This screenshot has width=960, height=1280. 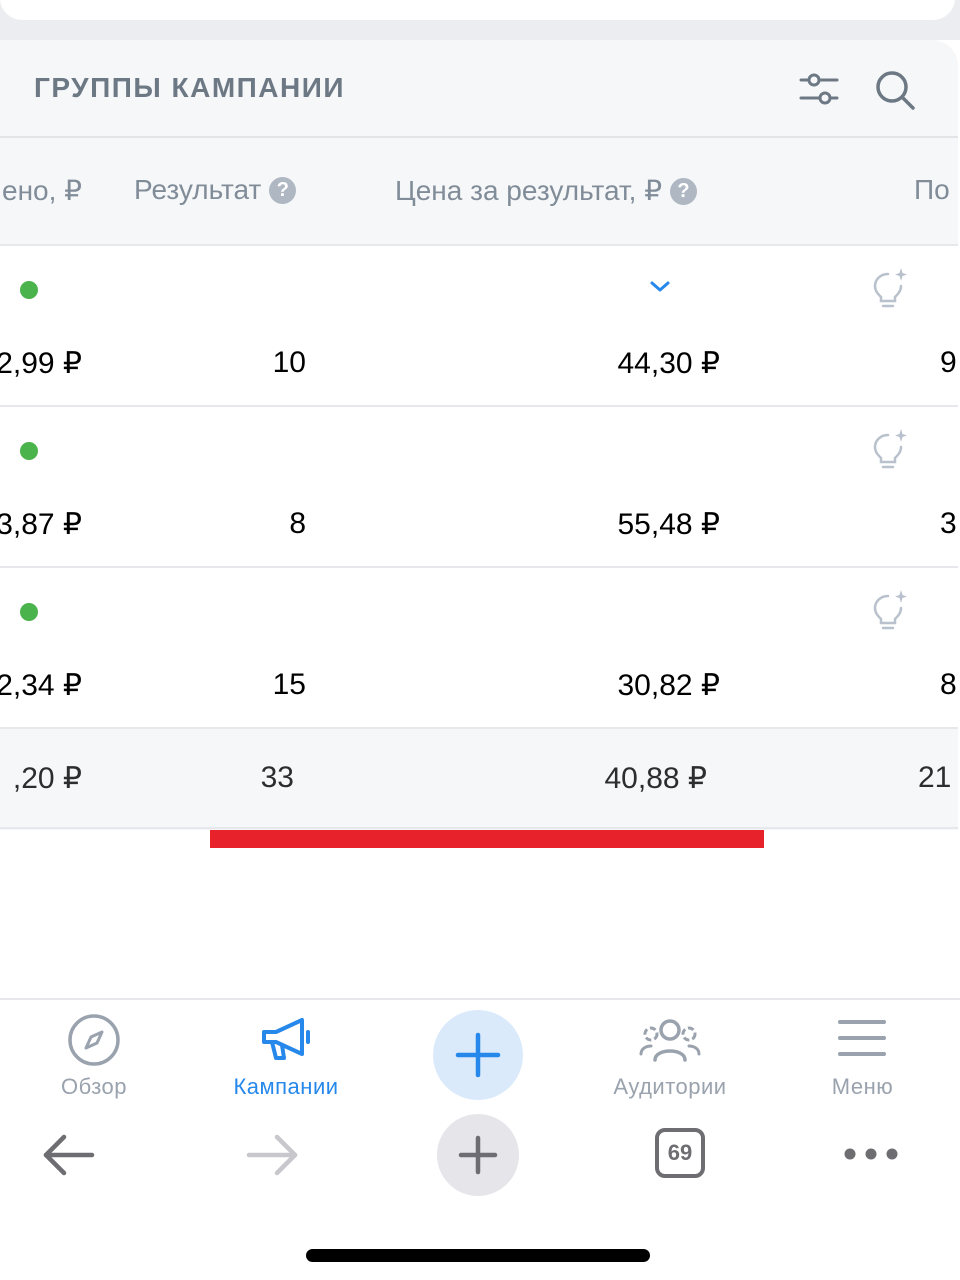 I want to click on add-button, so click(x=478, y=1055).